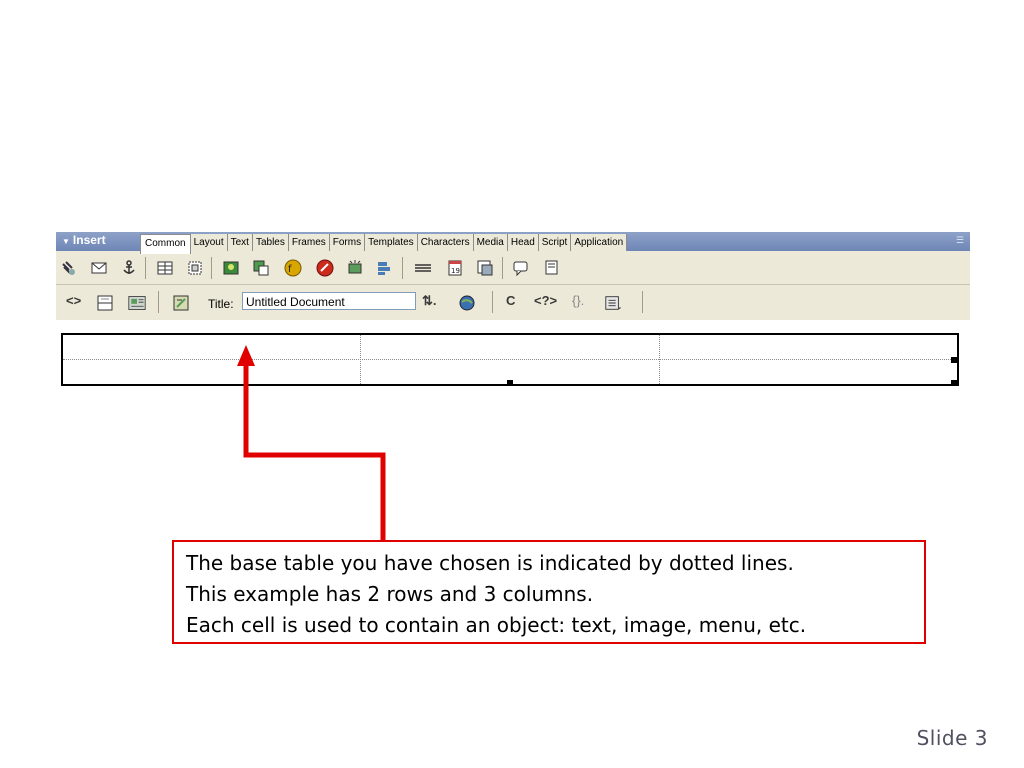  What do you see at coordinates (311, 442) in the screenshot?
I see `pointer-arrow` at bounding box center [311, 442].